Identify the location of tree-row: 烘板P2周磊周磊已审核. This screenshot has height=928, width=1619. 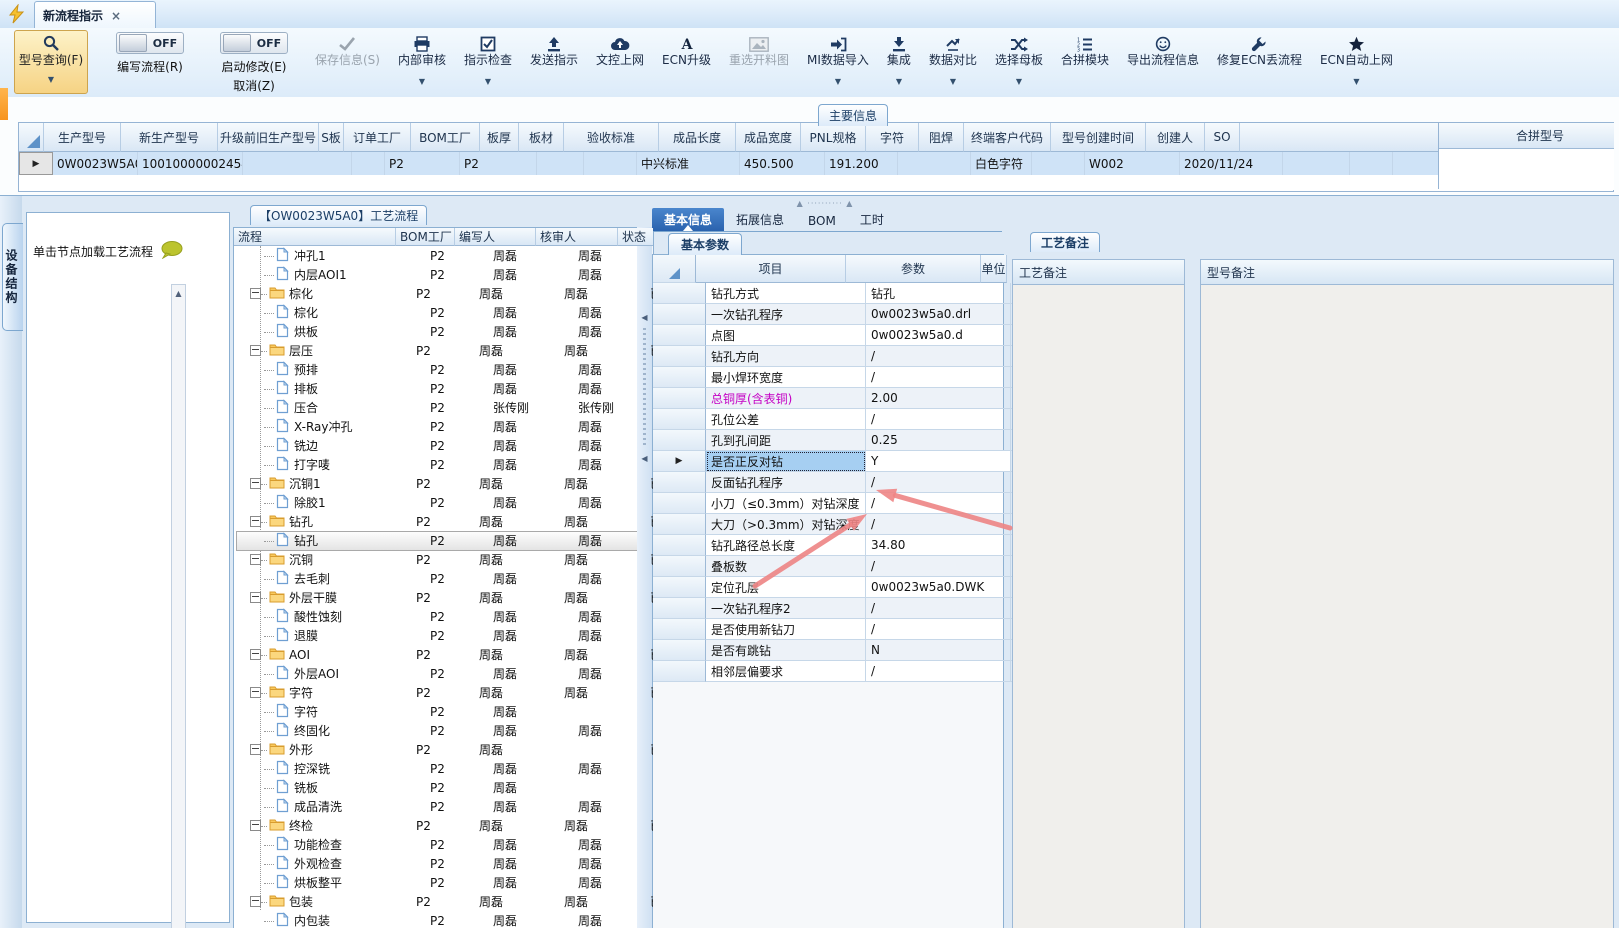
(443, 331).